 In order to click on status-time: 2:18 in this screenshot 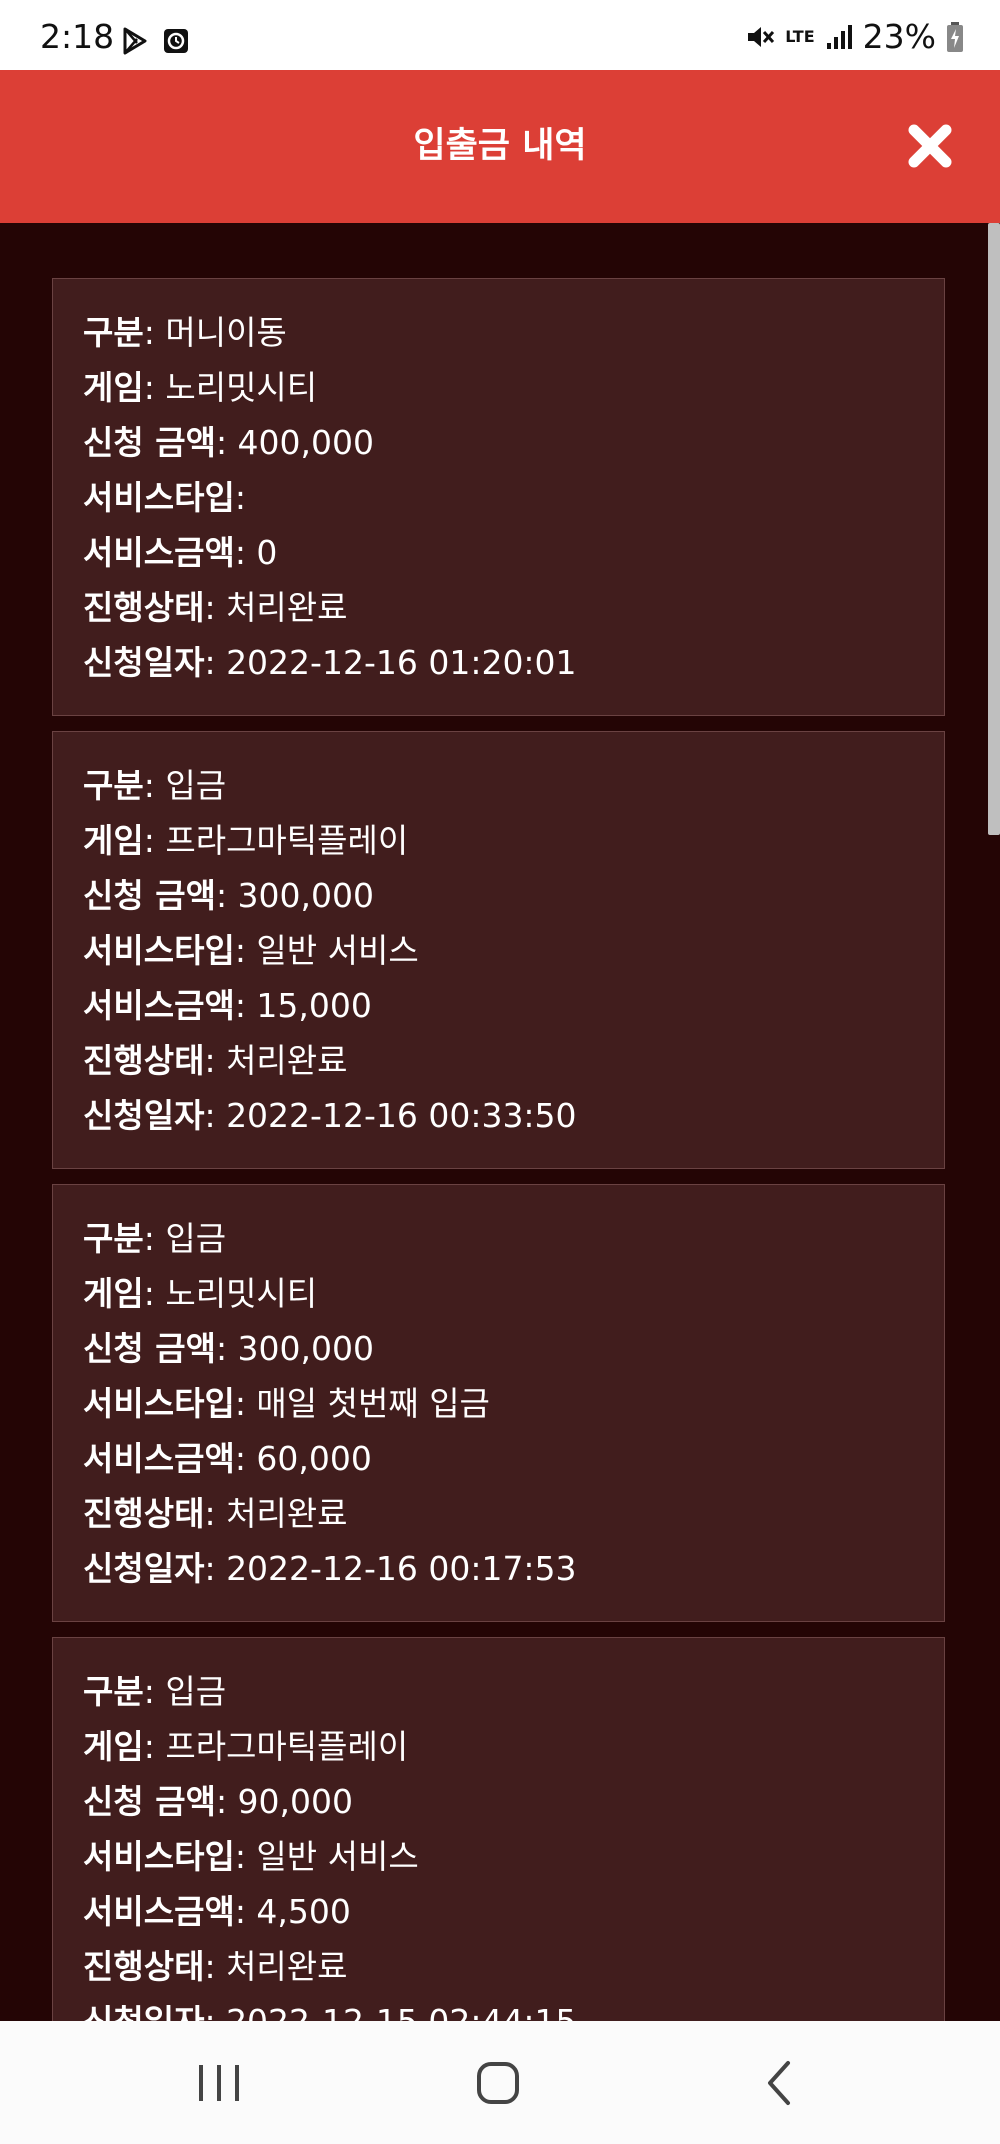, I will do `click(77, 36)`.